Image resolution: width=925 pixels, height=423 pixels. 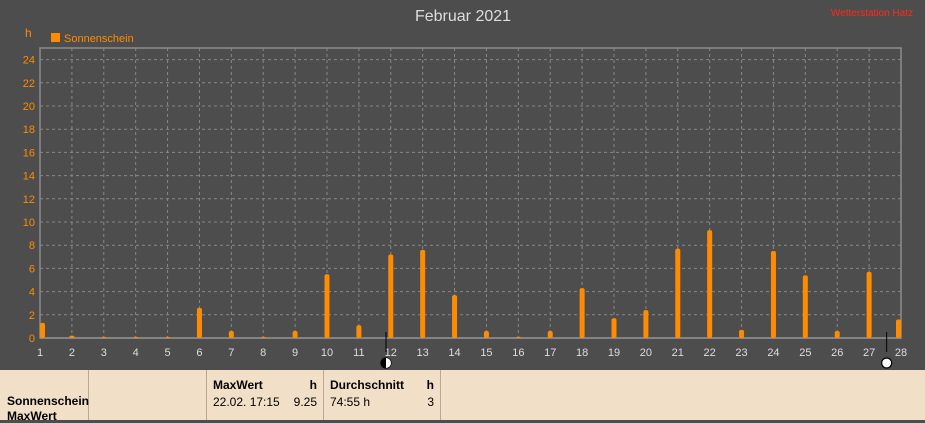 I want to click on x-tick-label: 10, so click(x=327, y=353).